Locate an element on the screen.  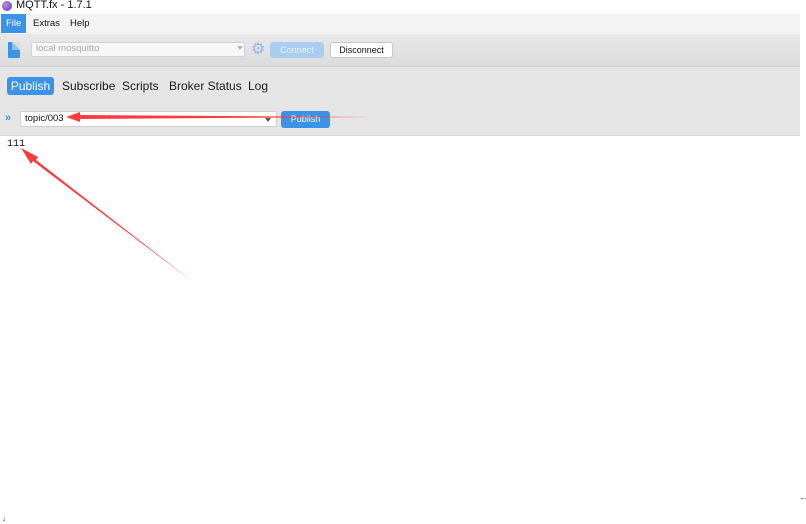
annotation-arrow-payload is located at coordinates (107, 215).